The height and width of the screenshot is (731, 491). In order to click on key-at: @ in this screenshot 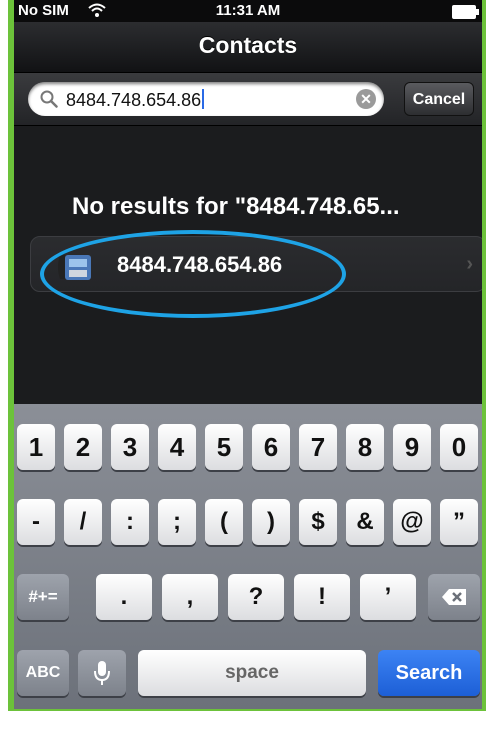, I will do `click(412, 522)`.